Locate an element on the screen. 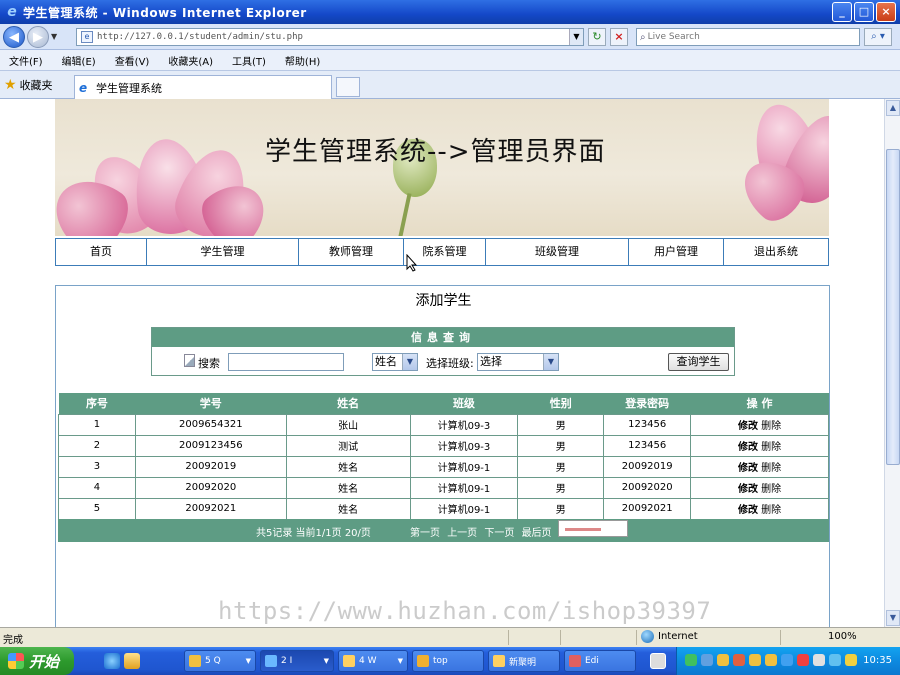 The height and width of the screenshot is (675, 900). history-dropdown-icon: ▼ is located at coordinates (54, 36).